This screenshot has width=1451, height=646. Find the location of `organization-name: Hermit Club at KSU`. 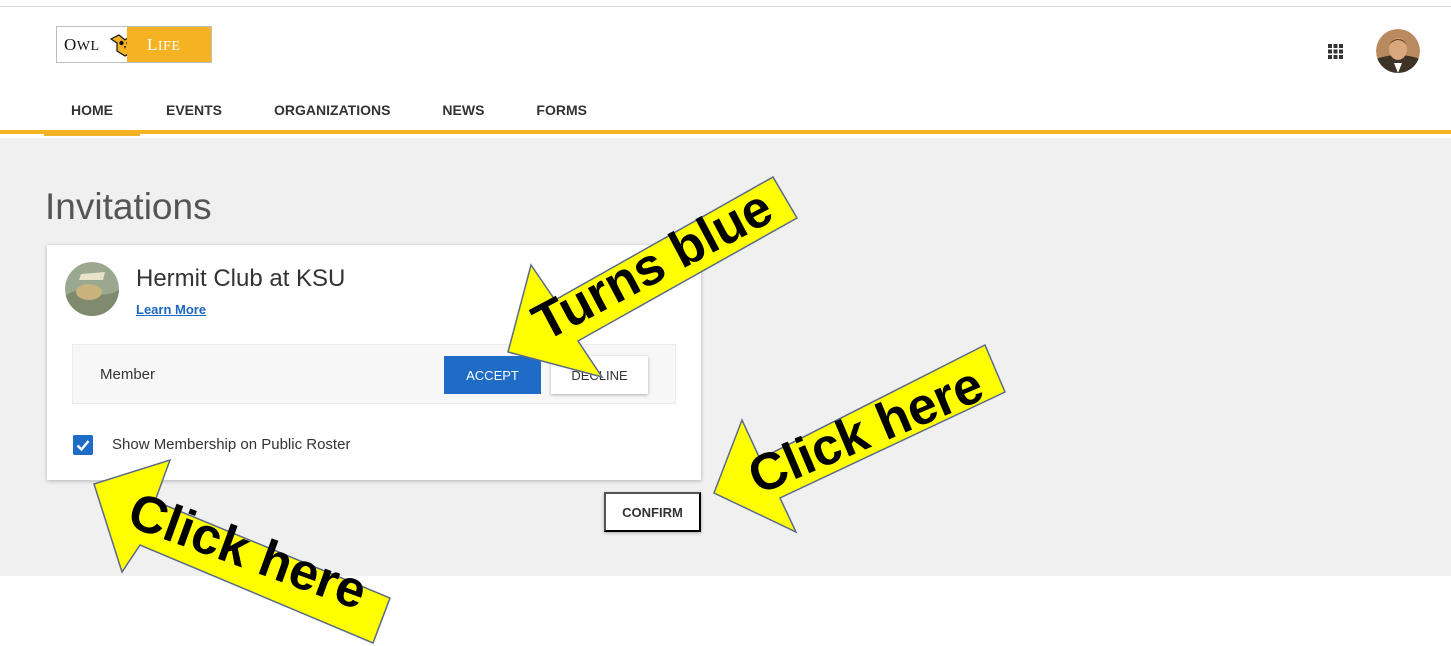

organization-name: Hermit Club at KSU is located at coordinates (241, 278).